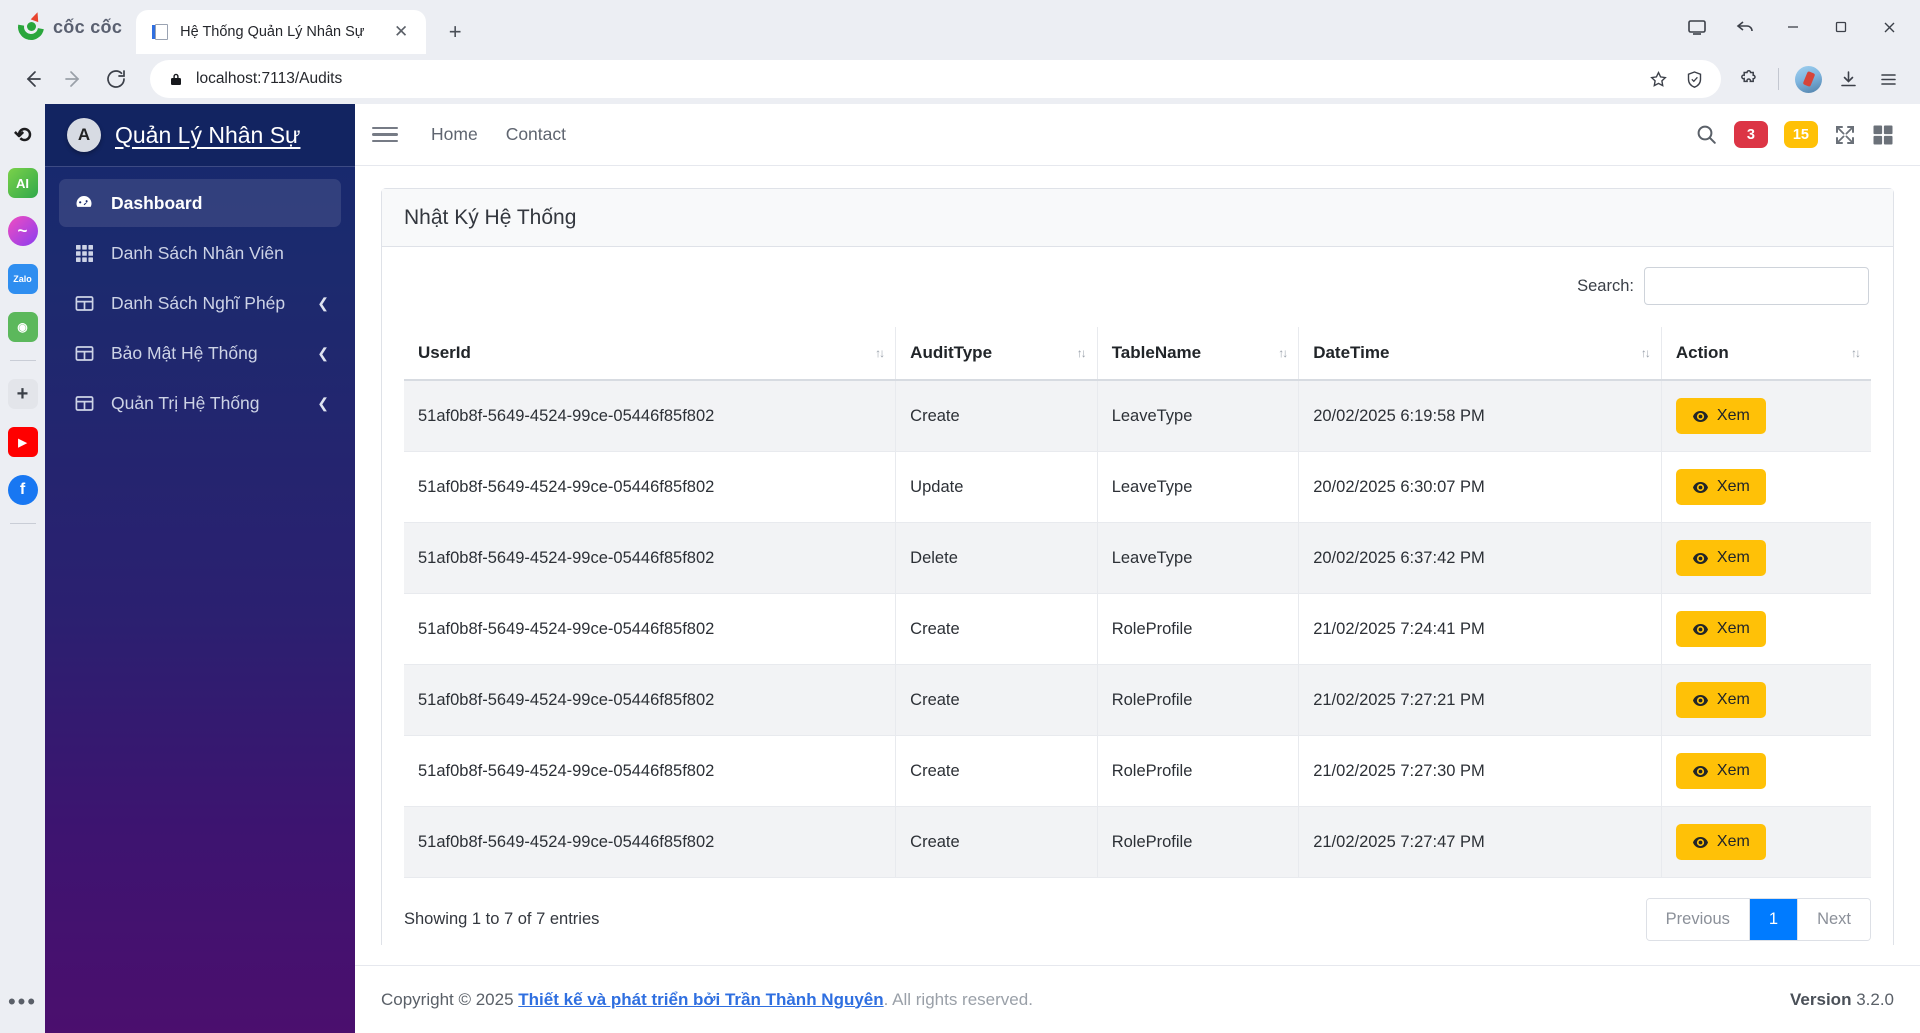 The image size is (1920, 1033). Describe the element at coordinates (1774, 919) in the screenshot. I see `pagination-page-1: 1` at that location.